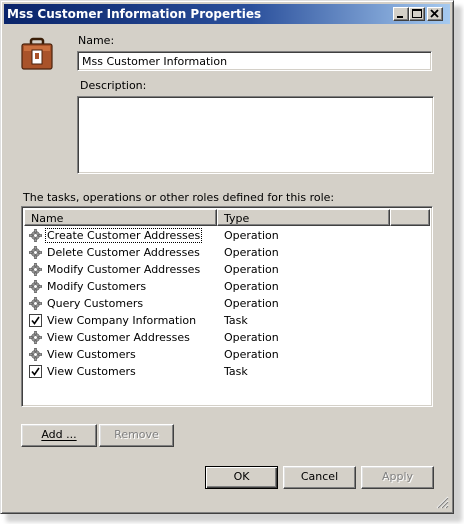 Image resolution: width=464 pixels, height=524 pixels. Describe the element at coordinates (124, 269) in the screenshot. I see `list-item-name: Modify Customer Addresses` at that location.